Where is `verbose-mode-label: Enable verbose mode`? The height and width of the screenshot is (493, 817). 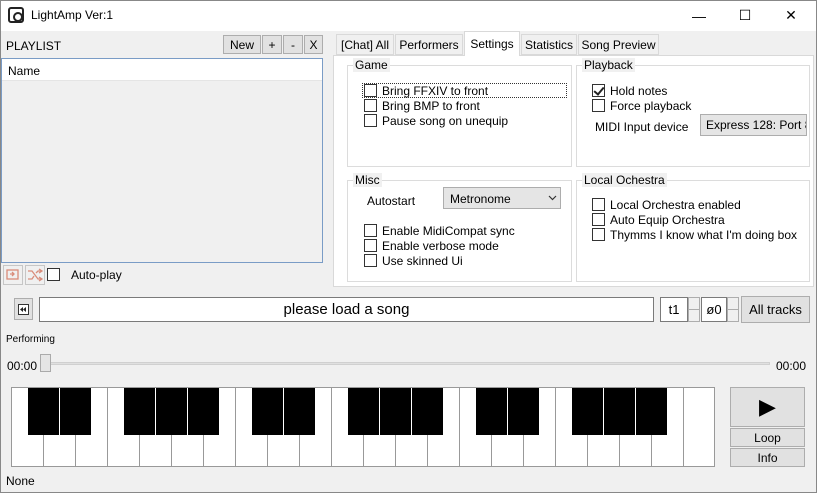
verbose-mode-label: Enable verbose mode is located at coordinates (440, 246).